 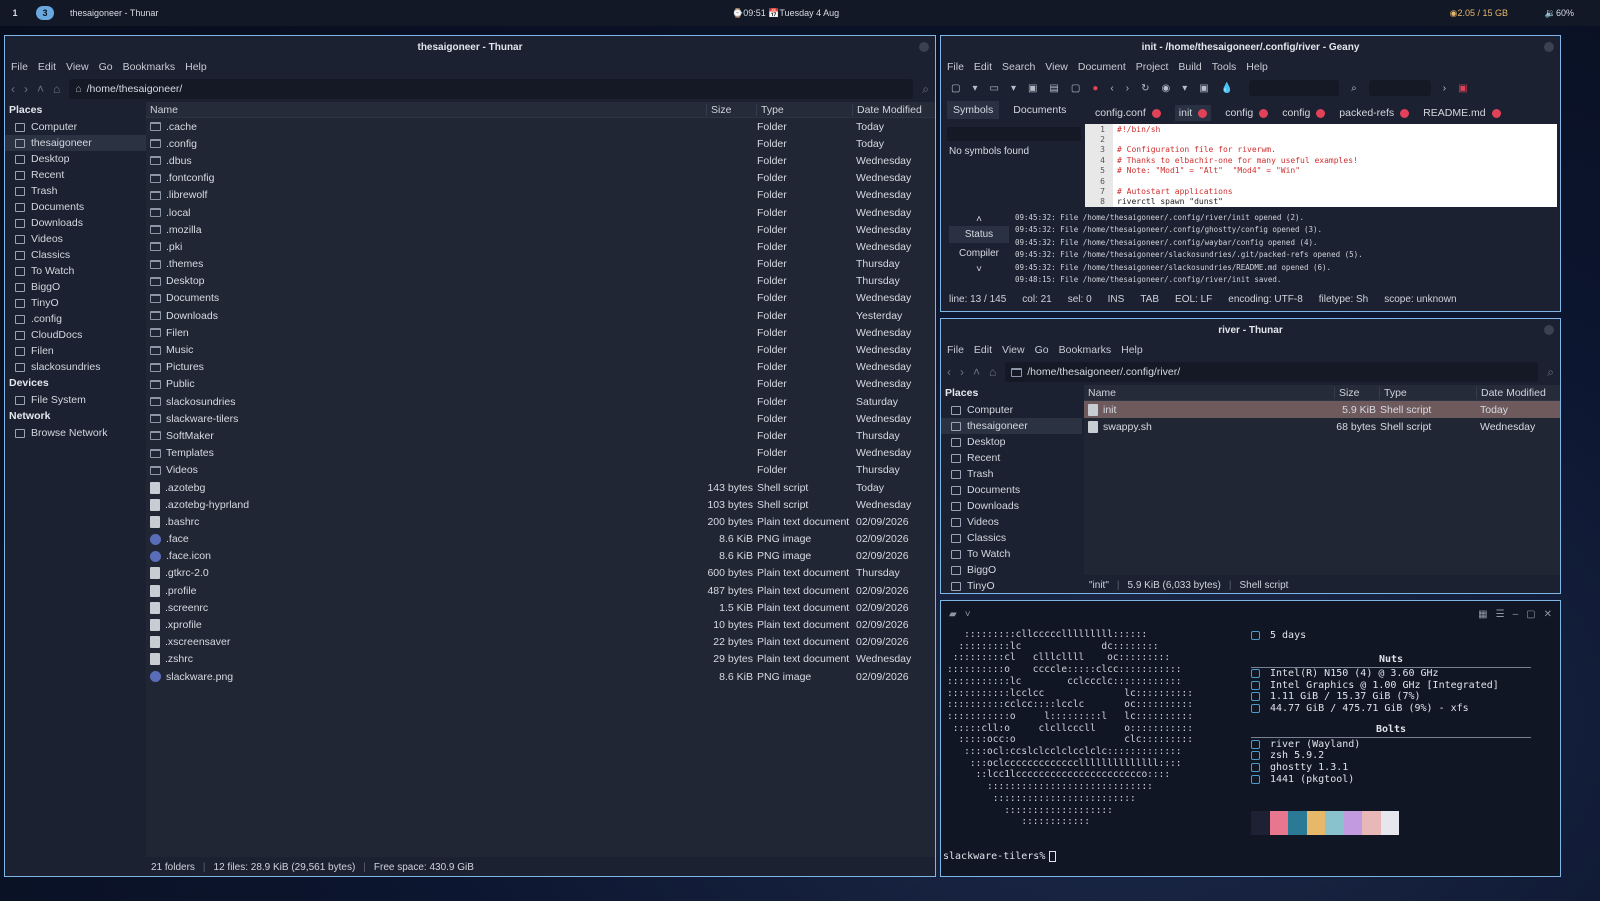 What do you see at coordinates (1011, 522) in the screenshot?
I see `sidebar-item-videos: Videos` at bounding box center [1011, 522].